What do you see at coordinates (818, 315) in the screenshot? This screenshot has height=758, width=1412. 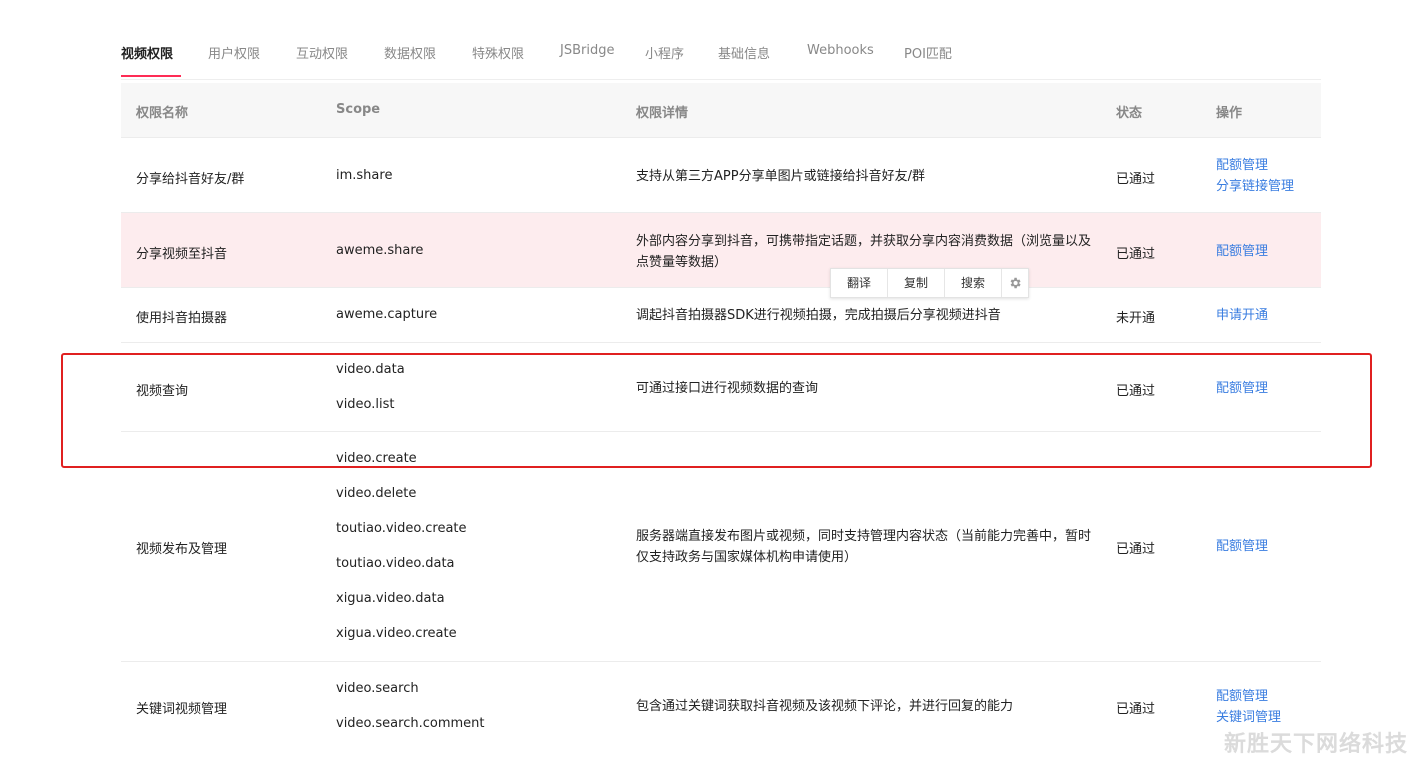 I see `permission-detail: 调起抖音拍摄器SDK进行视频拍摄，完成拍摄后分享视频进抖音` at bounding box center [818, 315].